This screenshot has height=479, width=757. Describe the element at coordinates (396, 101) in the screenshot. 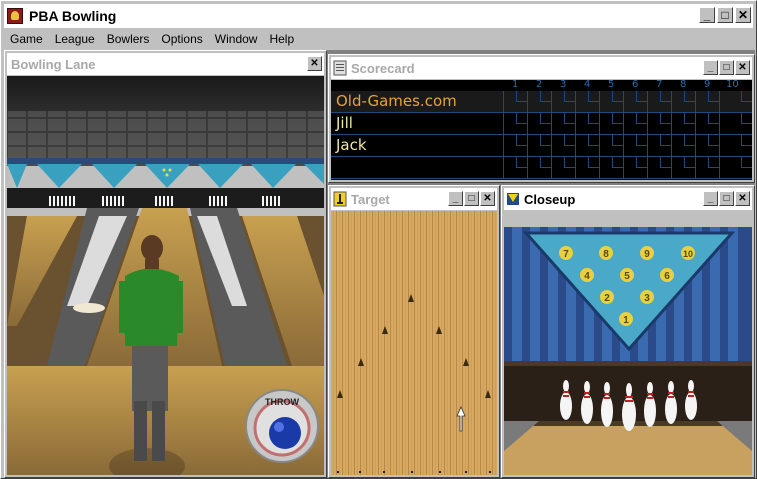

I see `player-name: Old-Games.com` at that location.